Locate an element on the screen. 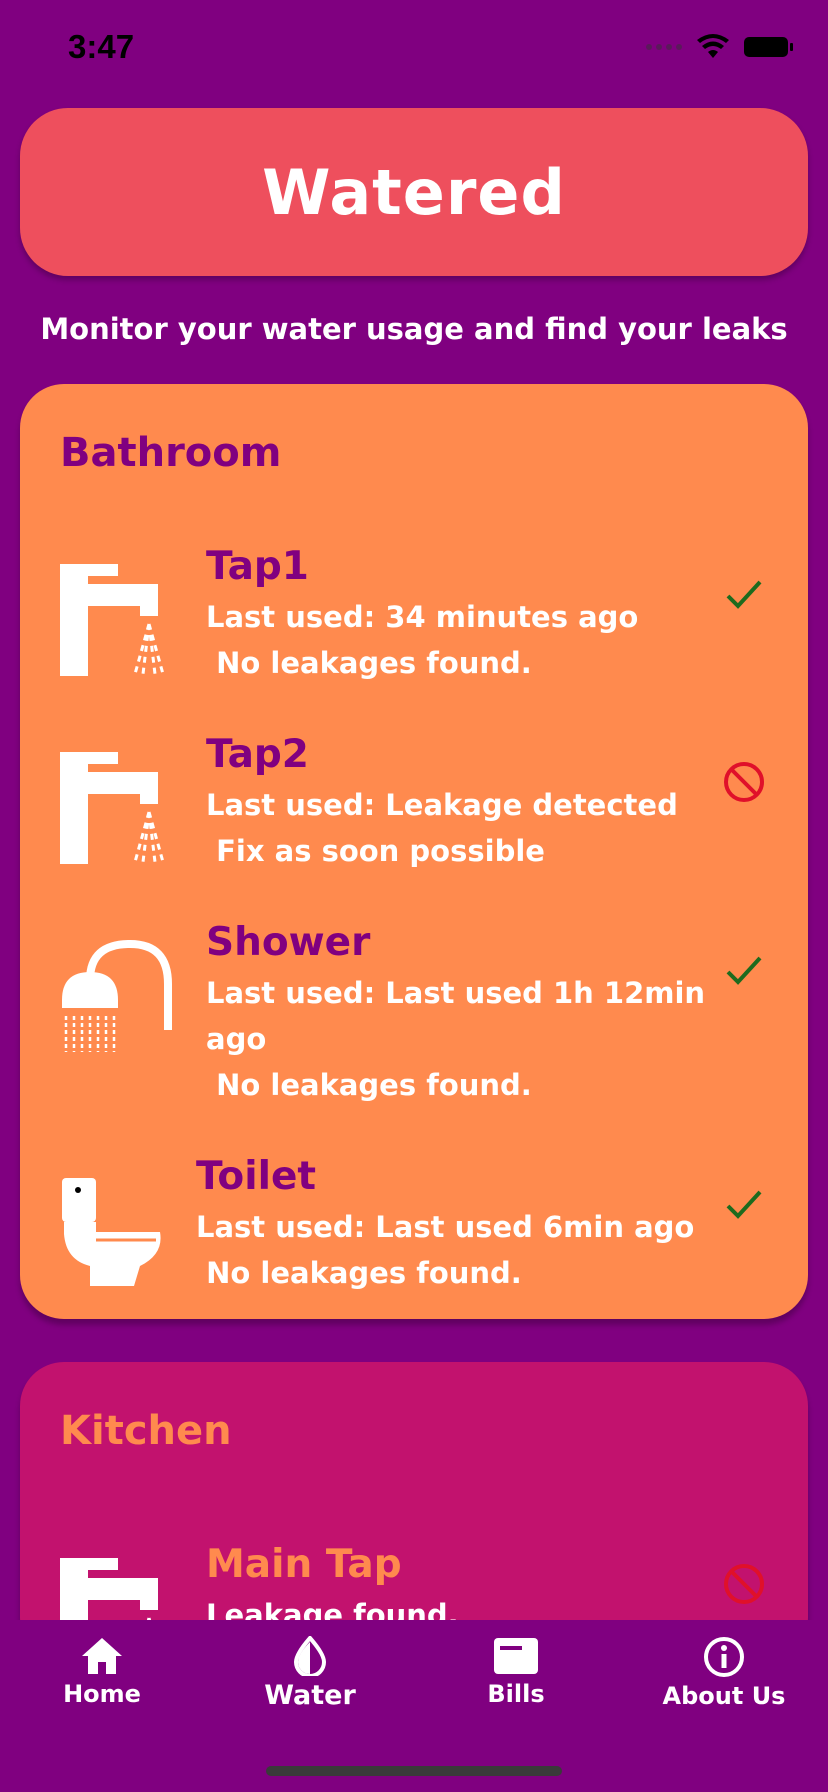 Image resolution: width=828 pixels, height=1792 pixels. tab-home: Home is located at coordinates (102, 1672).